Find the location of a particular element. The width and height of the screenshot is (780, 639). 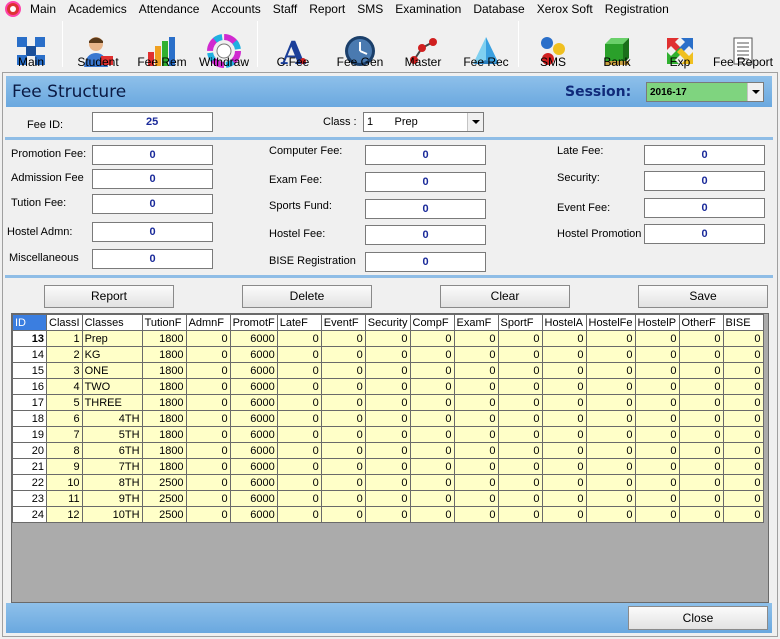

table-row: 15 3 ONE 1800 0 6000 0 0 0 0 0 0 0 0 0 0 0 is located at coordinates (388, 370).